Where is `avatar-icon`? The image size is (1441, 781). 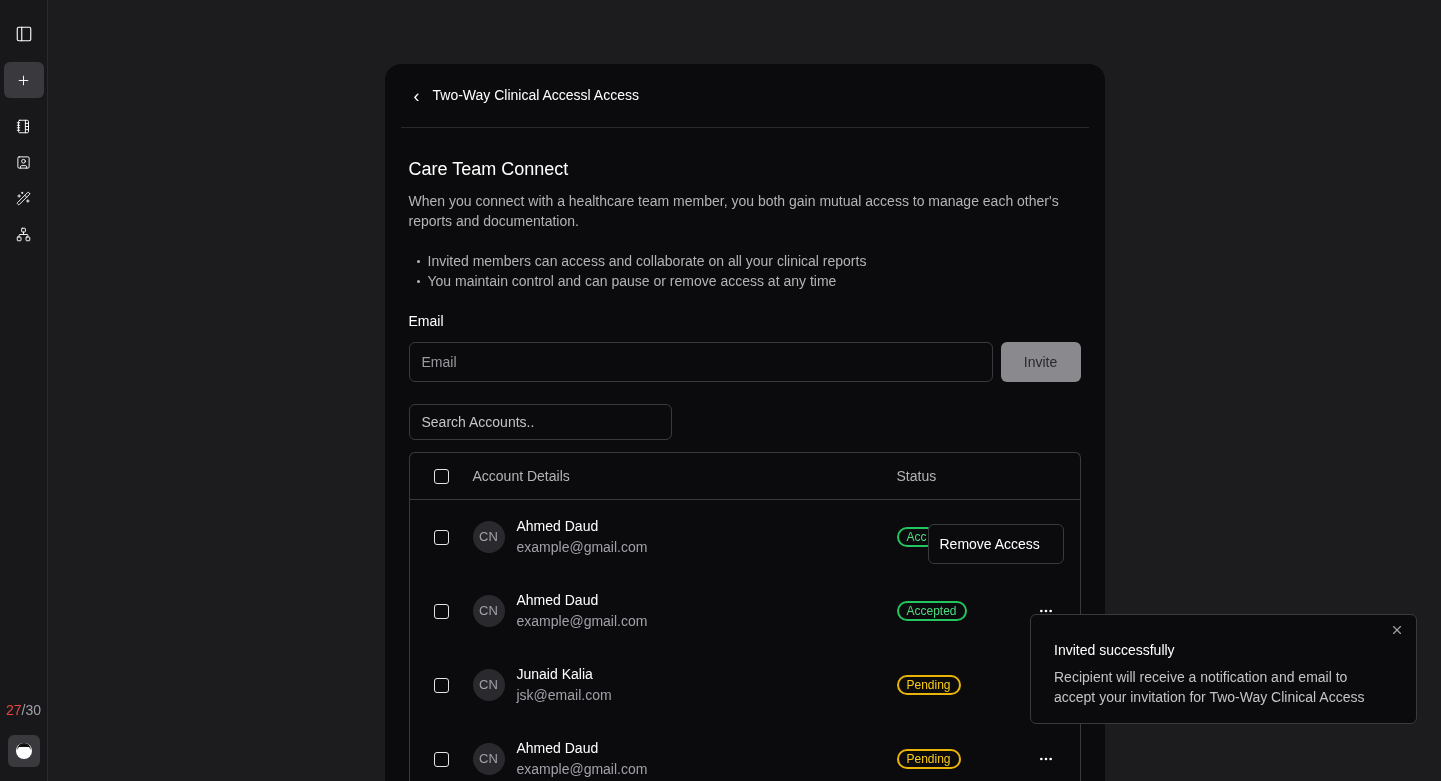
avatar-icon is located at coordinates (23, 751).